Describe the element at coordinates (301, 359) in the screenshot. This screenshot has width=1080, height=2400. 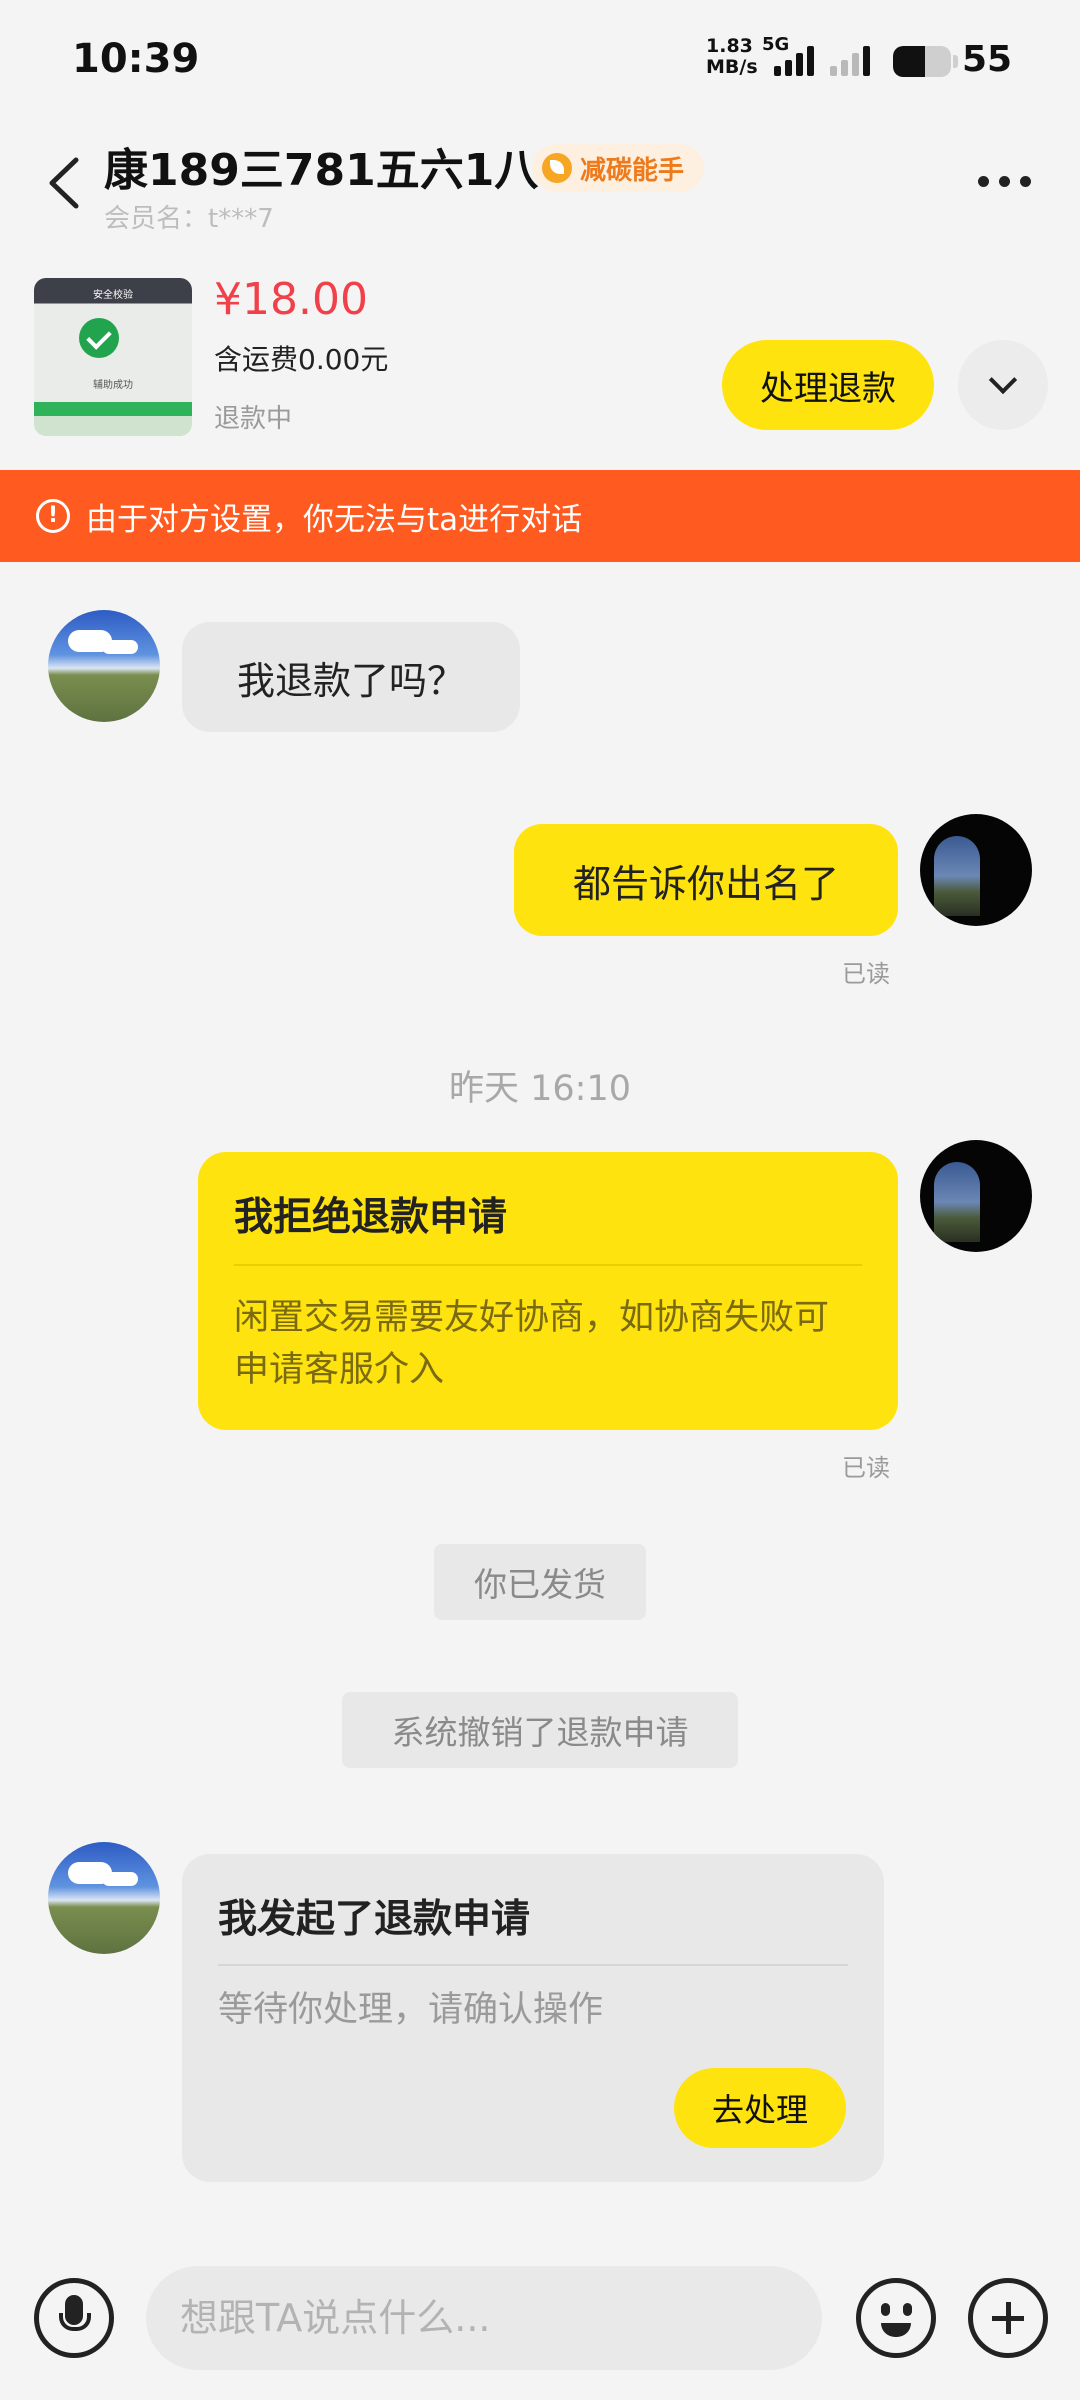
I see `shipping-fee: 含运费0.00元` at that location.